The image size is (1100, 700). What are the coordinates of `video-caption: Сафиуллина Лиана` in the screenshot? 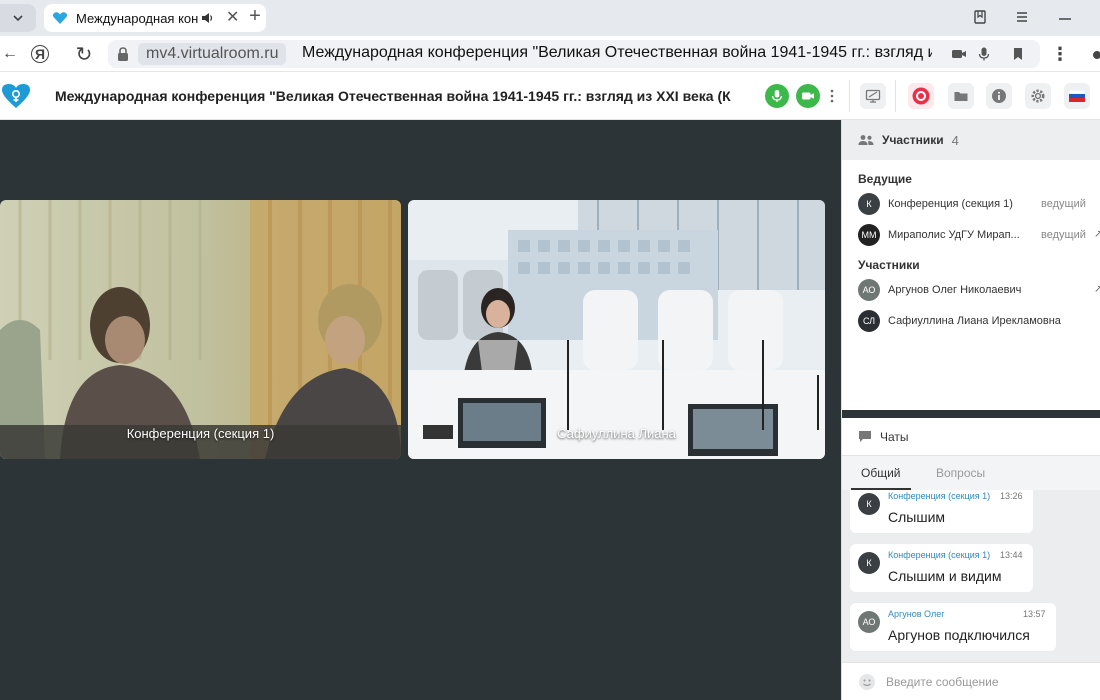 It's located at (616, 433).